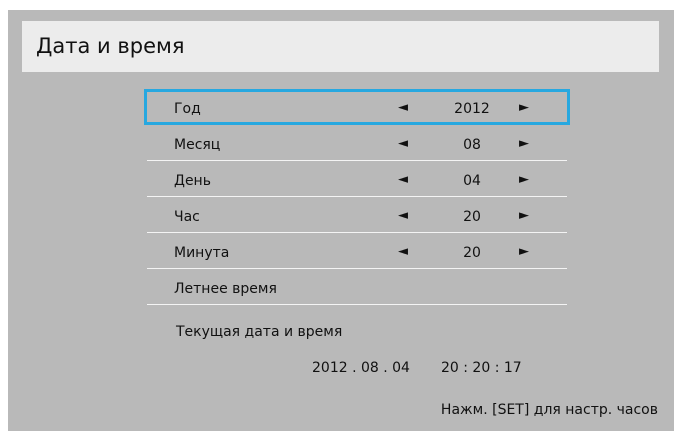 The image size is (680, 431). What do you see at coordinates (259, 332) in the screenshot?
I see `current-datetime-label: Текущая дата и время` at bounding box center [259, 332].